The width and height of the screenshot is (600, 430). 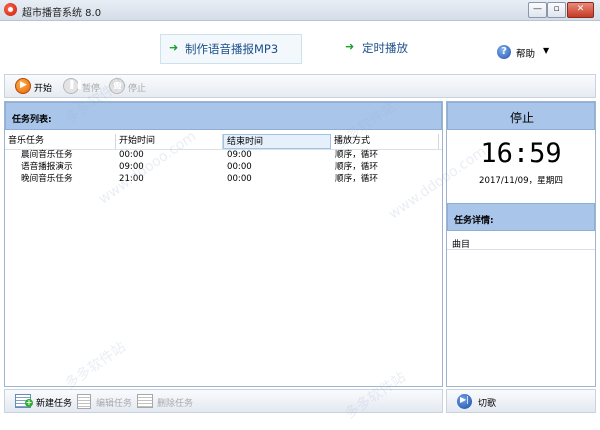 What do you see at coordinates (521, 217) in the screenshot?
I see `task-detail-header: 任务详情:` at bounding box center [521, 217].